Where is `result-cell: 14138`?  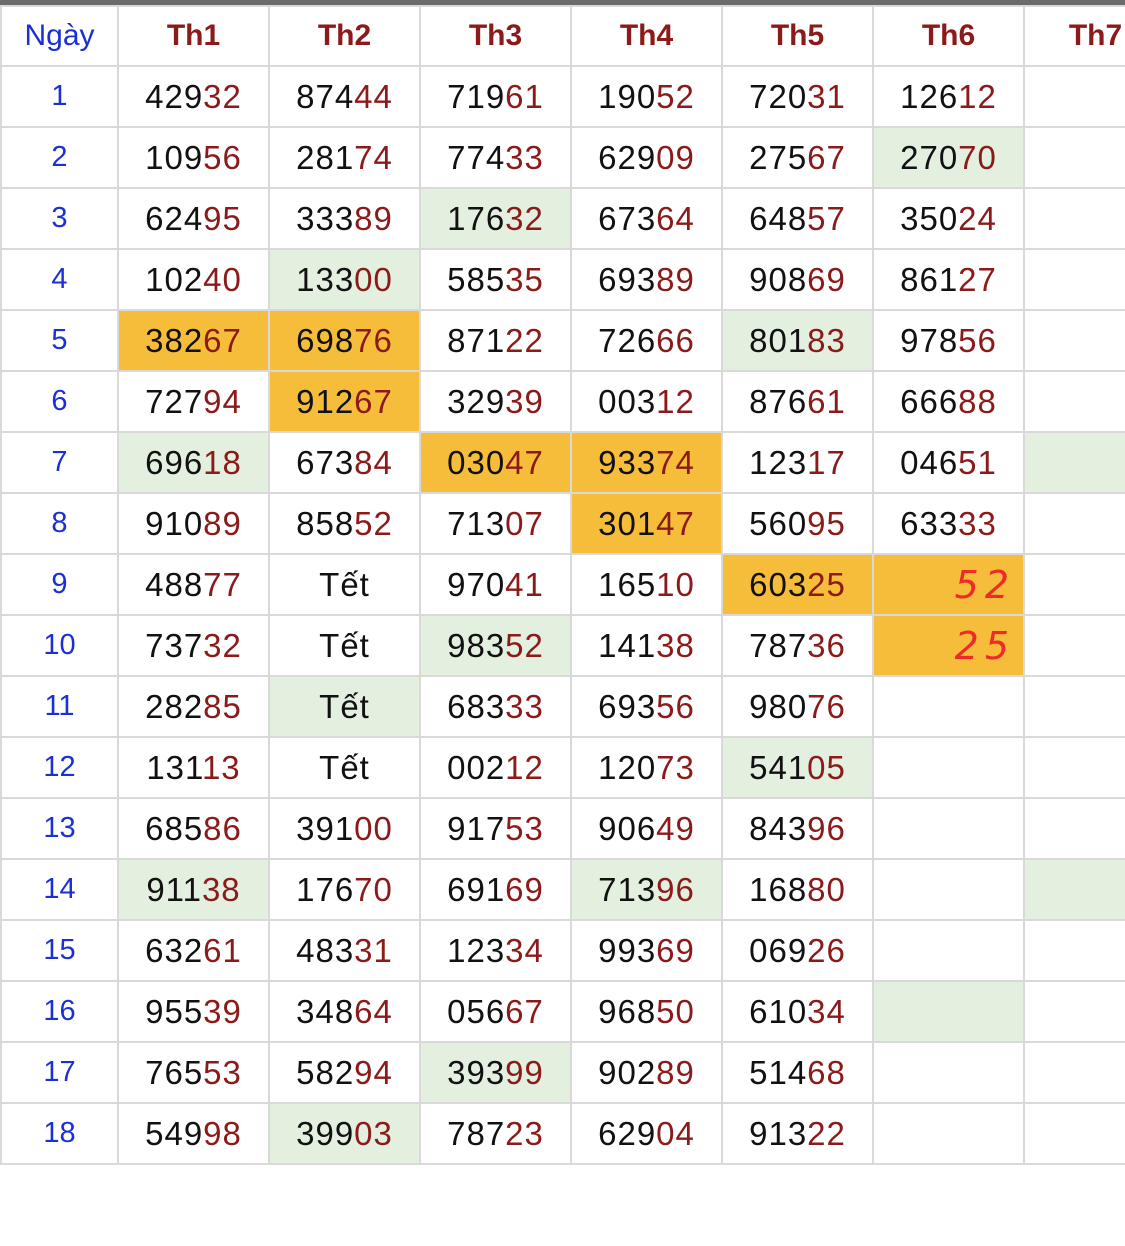 result-cell: 14138 is located at coordinates (646, 645).